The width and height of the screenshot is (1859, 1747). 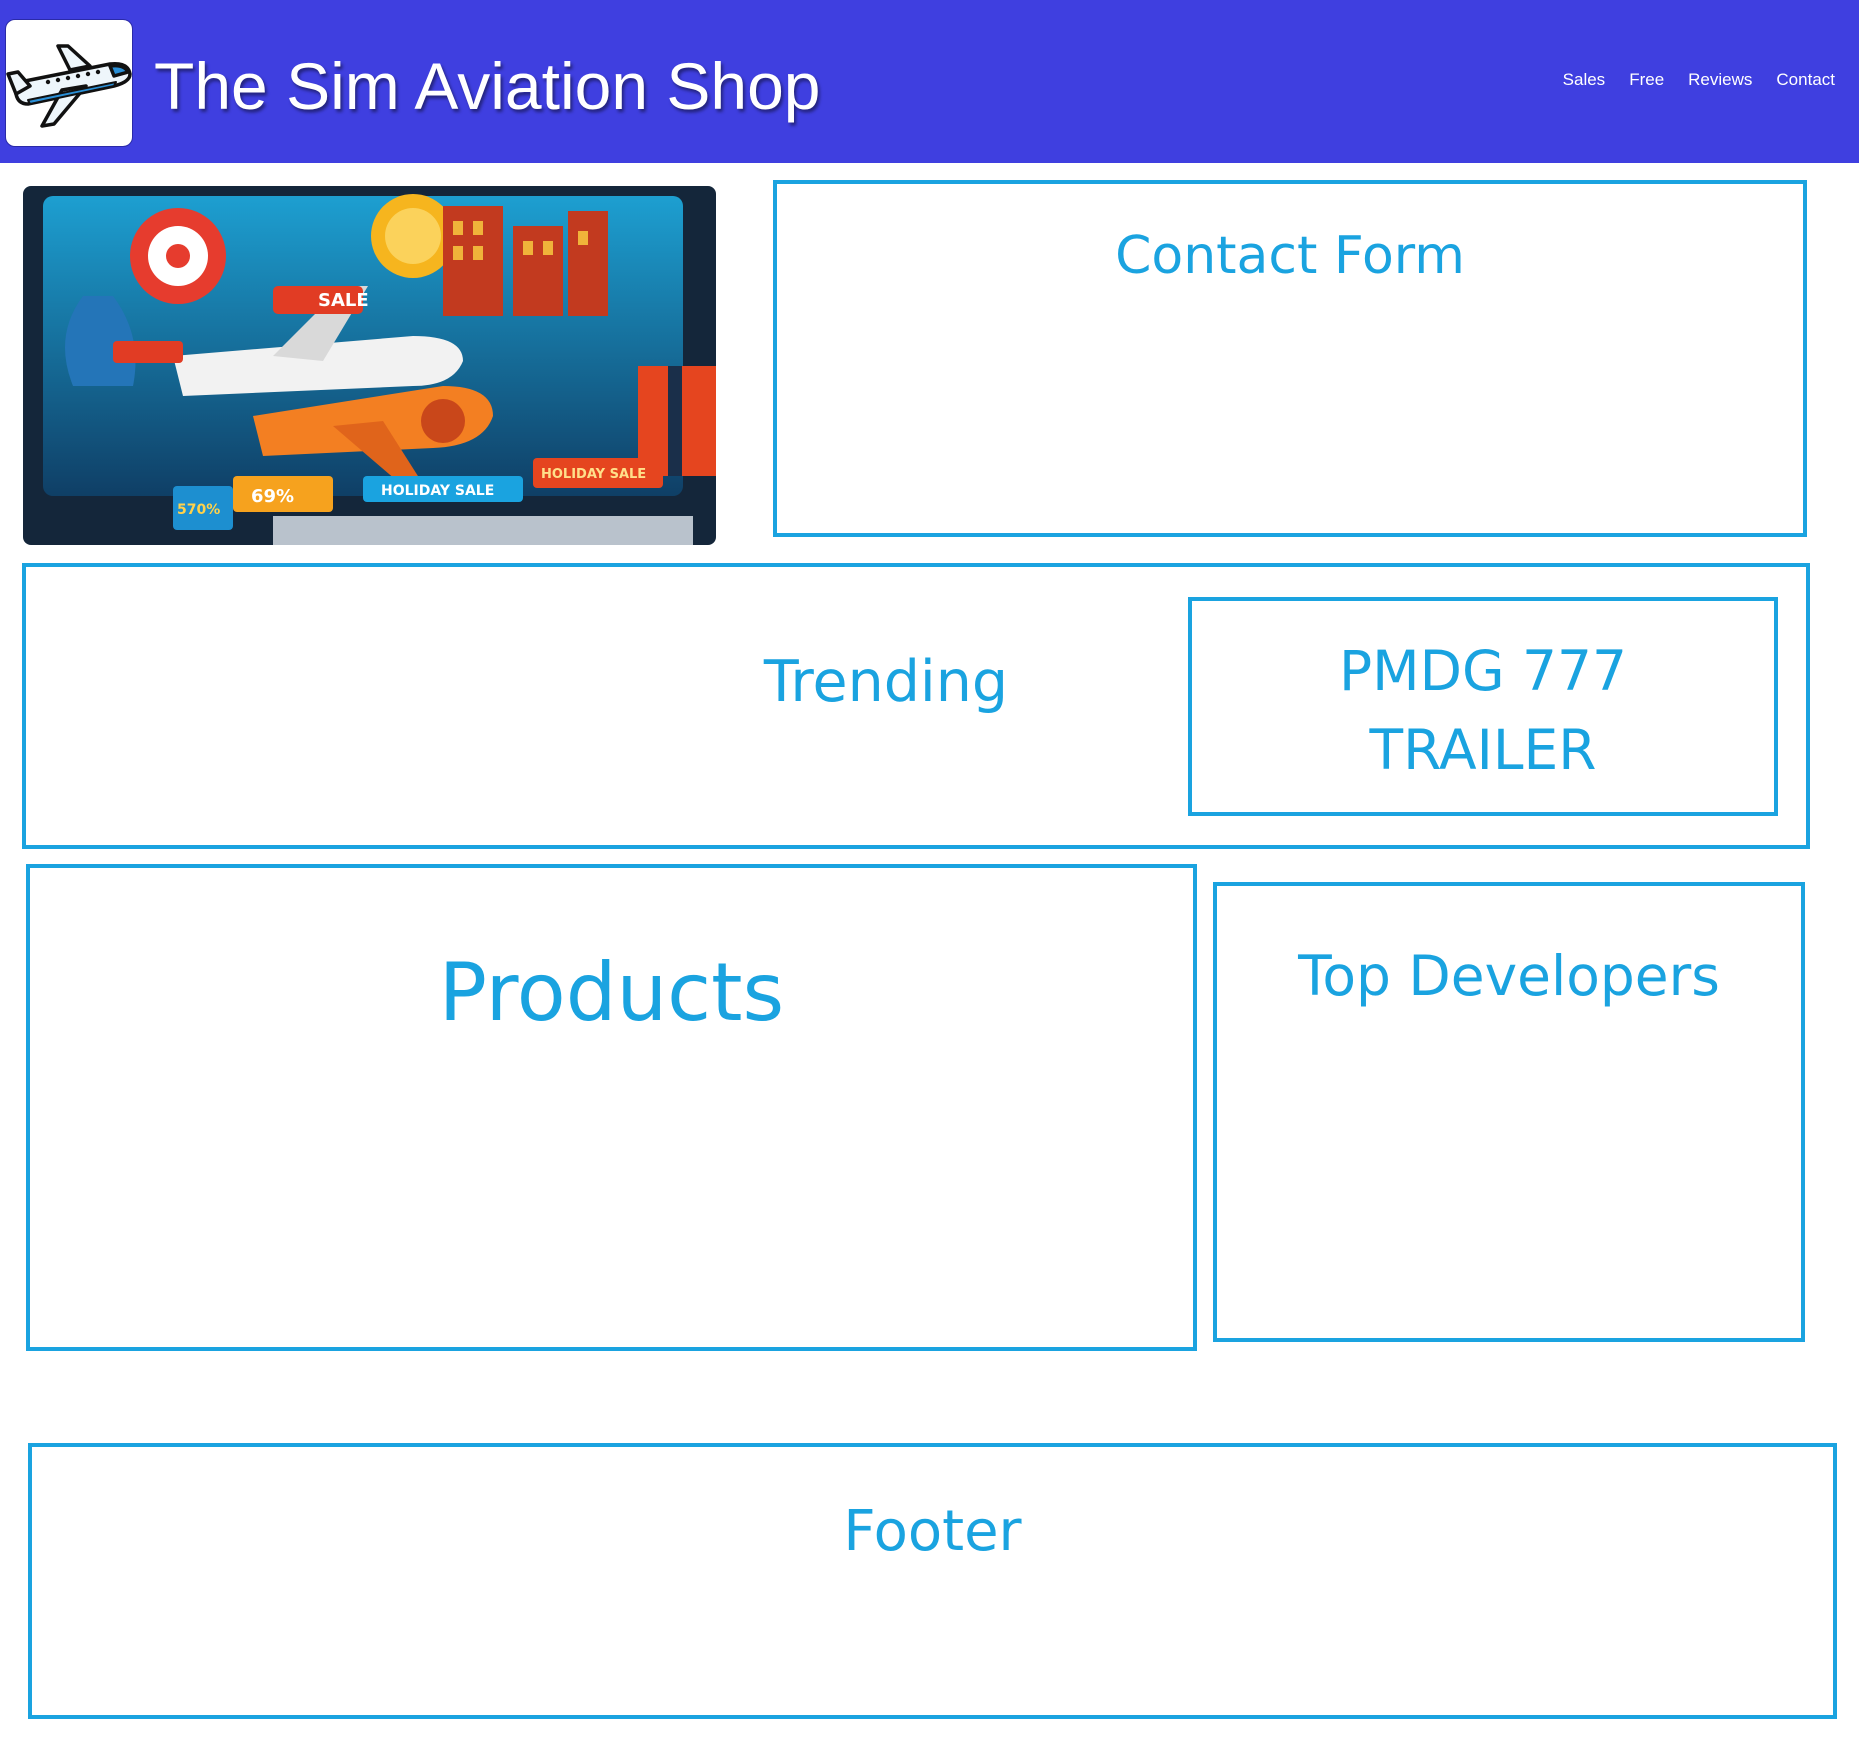 I want to click on nav-link-free: Free, so click(x=1646, y=80).